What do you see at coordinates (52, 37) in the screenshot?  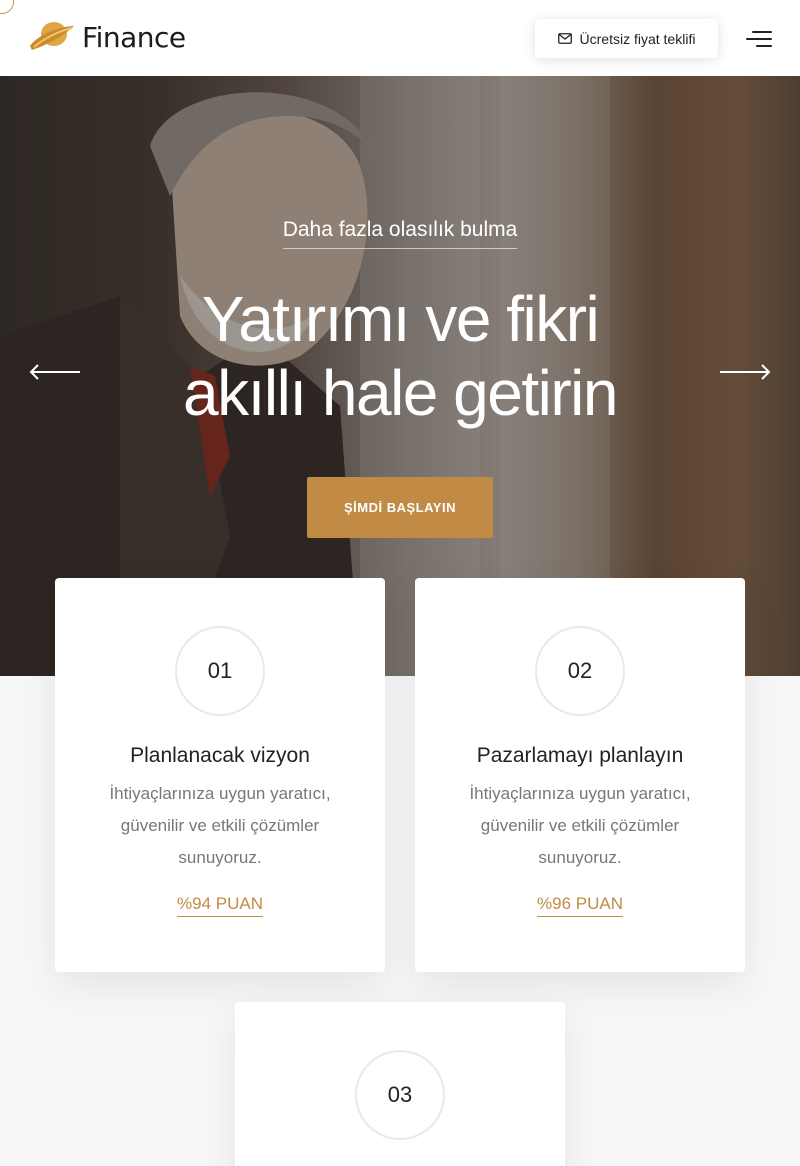 I see `planet-logo-icon` at bounding box center [52, 37].